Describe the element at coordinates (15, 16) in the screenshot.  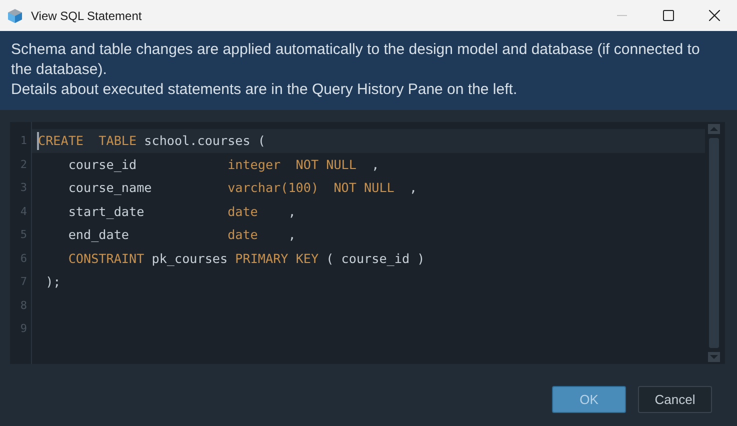
I see `app-icon` at that location.